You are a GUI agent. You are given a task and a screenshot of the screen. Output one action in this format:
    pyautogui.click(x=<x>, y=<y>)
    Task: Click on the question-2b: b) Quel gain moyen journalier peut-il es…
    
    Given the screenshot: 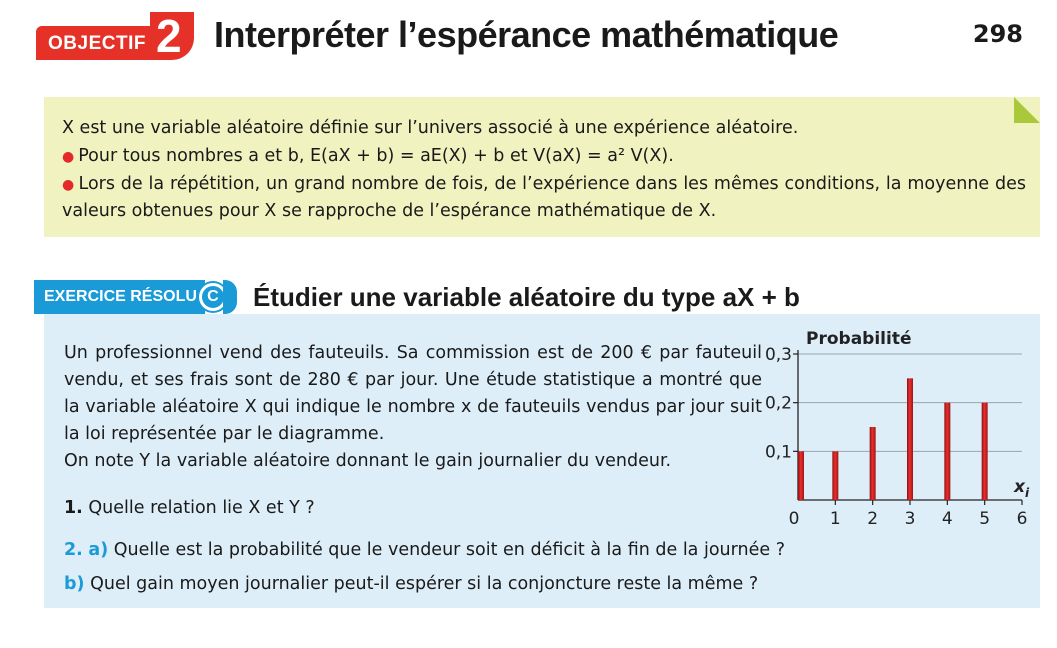 What is the action you would take?
    pyautogui.click(x=411, y=584)
    